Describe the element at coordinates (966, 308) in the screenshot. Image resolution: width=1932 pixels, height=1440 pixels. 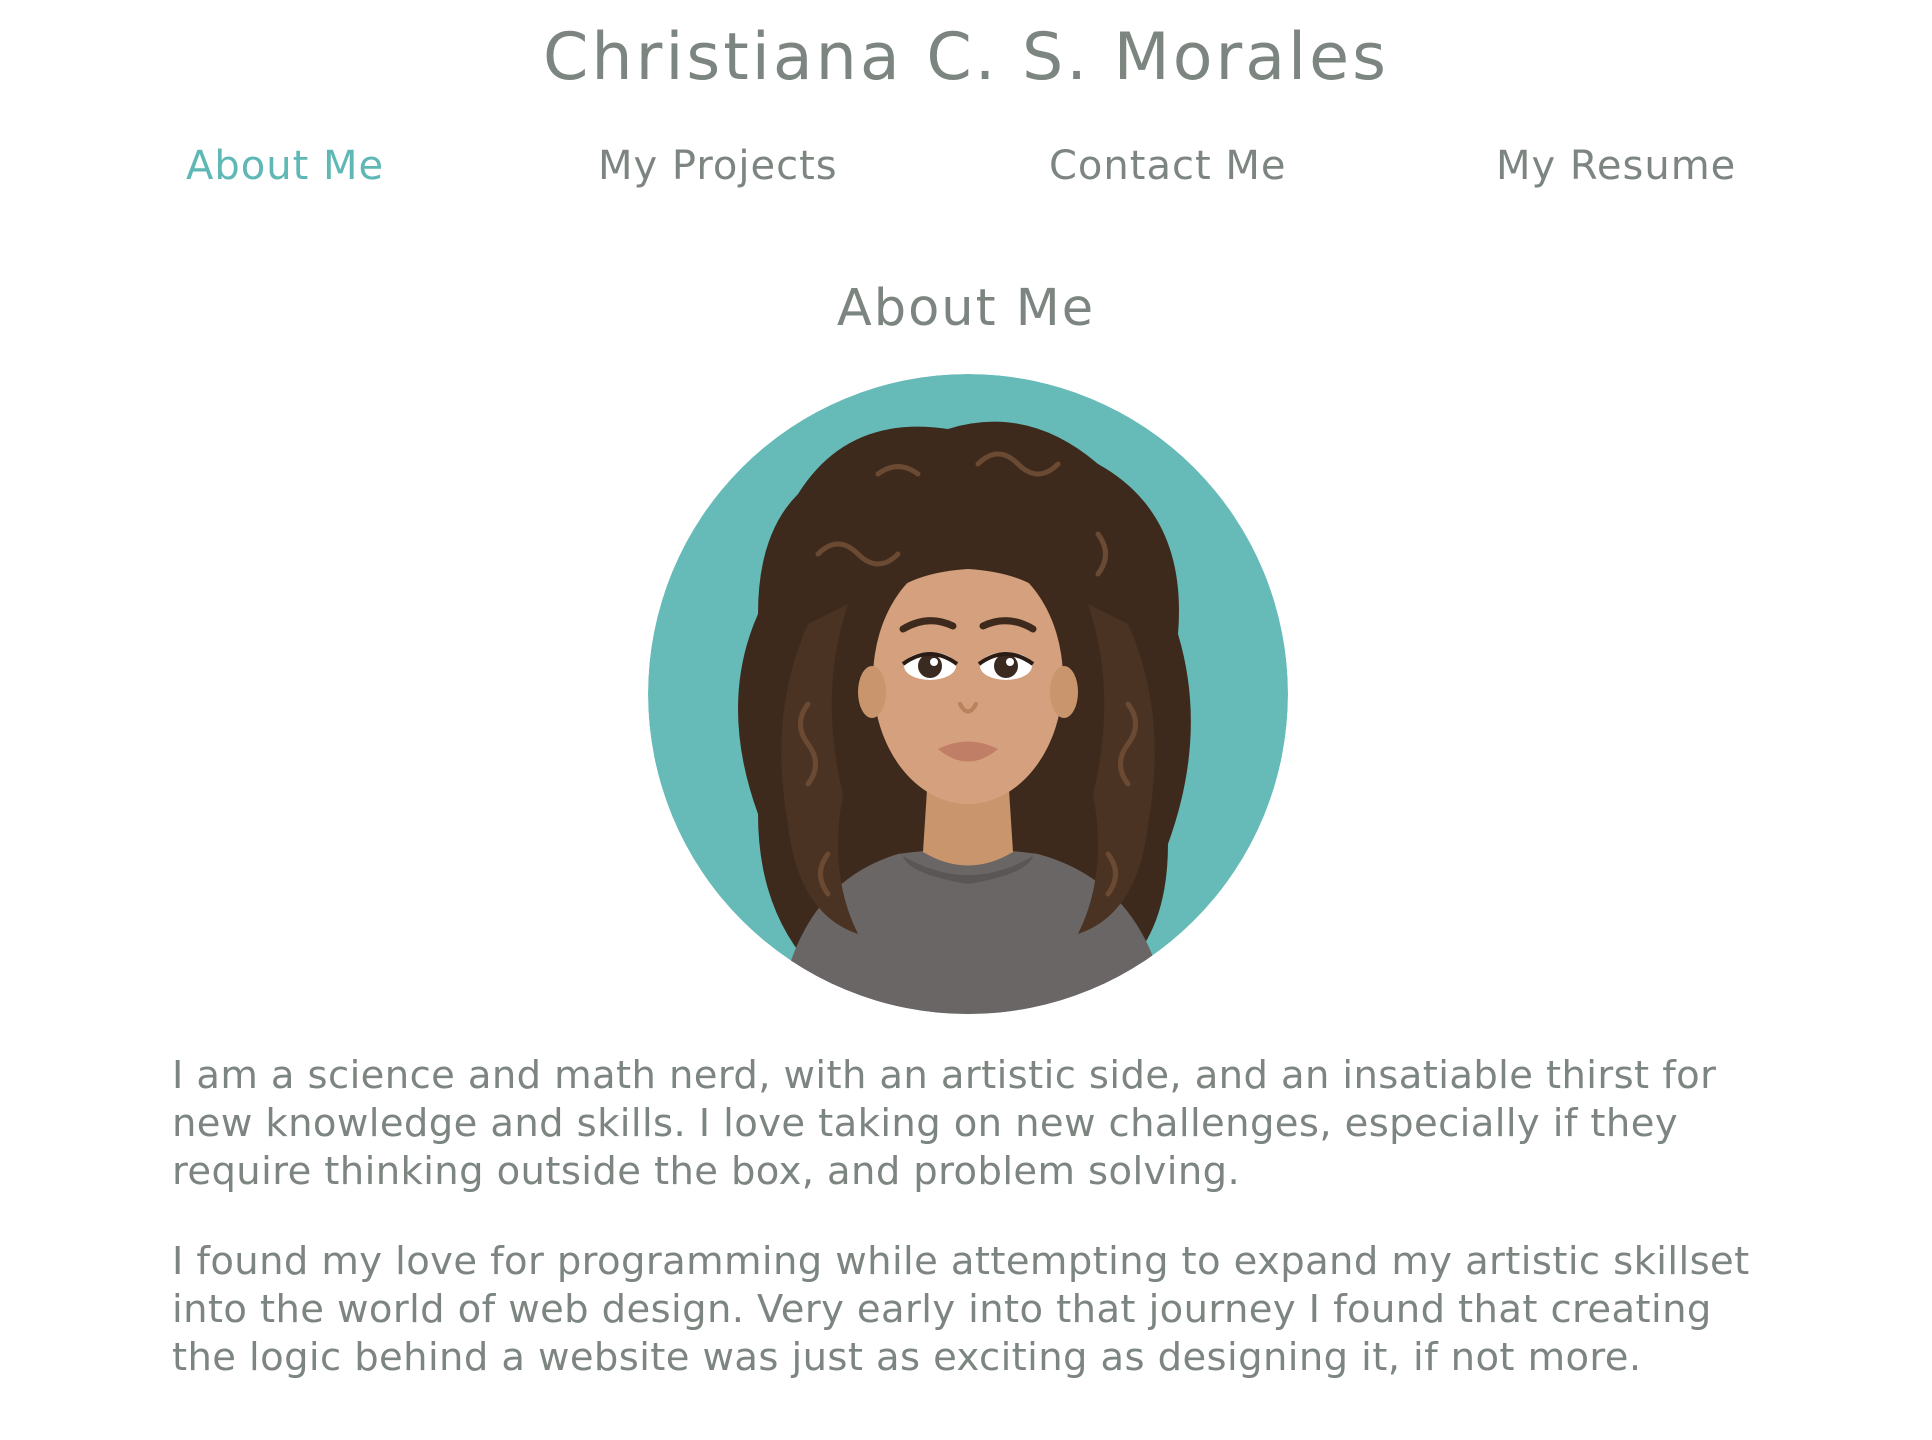
I see `about-heading: About Me` at that location.